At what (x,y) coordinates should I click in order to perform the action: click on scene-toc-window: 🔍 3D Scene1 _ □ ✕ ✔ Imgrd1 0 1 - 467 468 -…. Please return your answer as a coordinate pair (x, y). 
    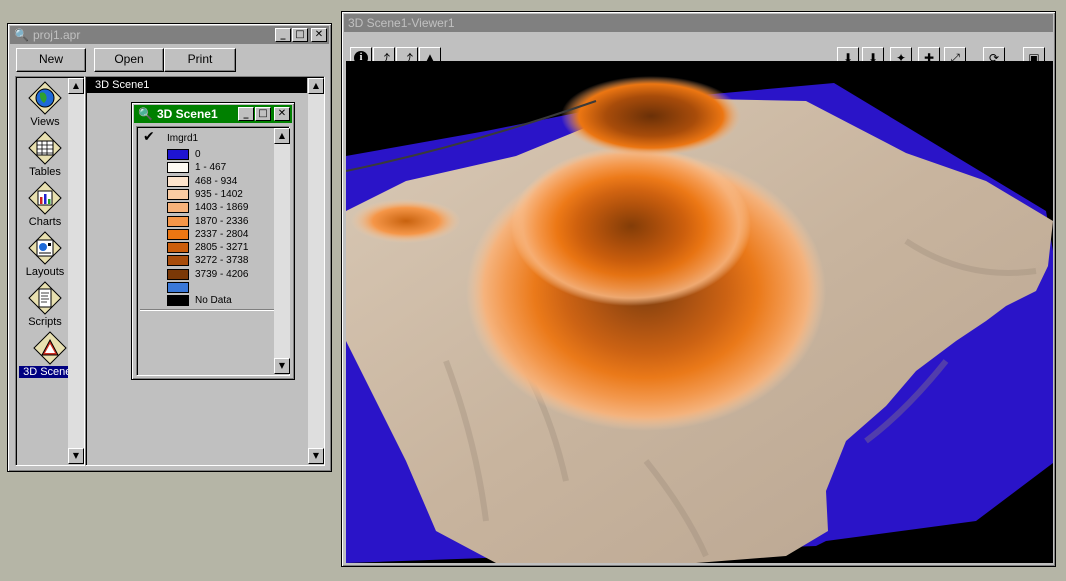
    Looking at the image, I should click on (213, 241).